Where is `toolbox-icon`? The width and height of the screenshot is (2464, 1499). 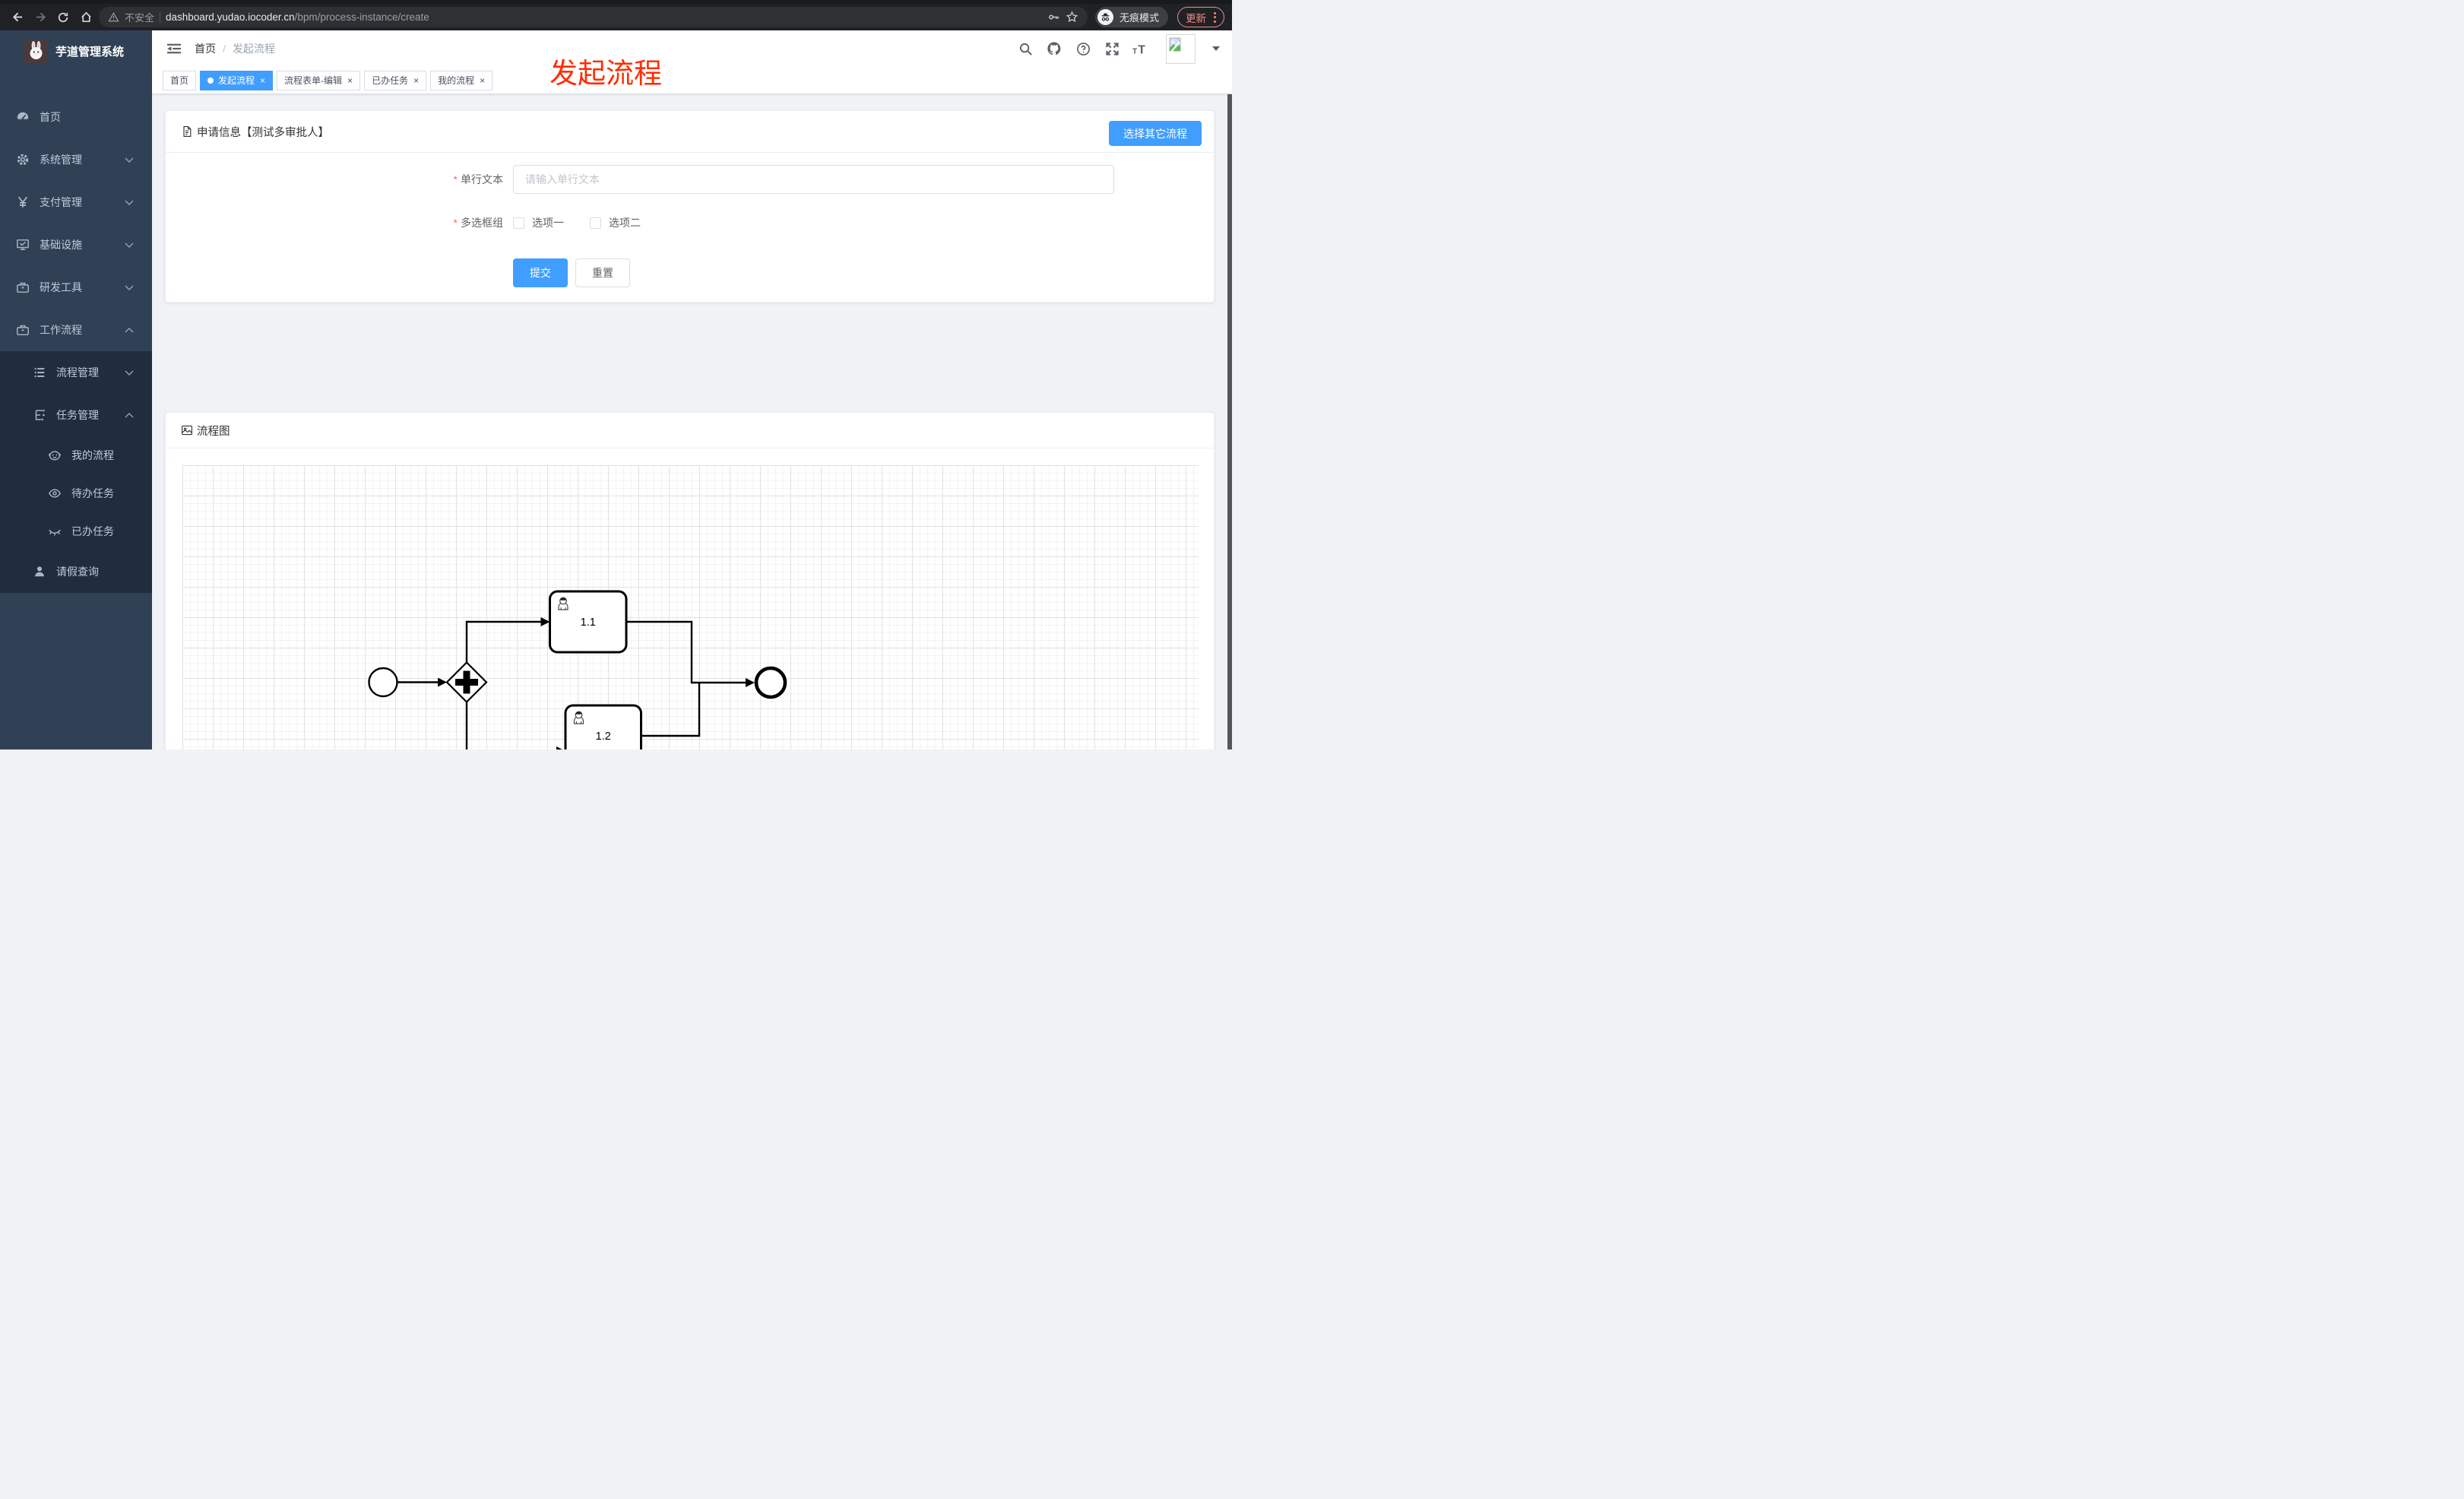
toolbox-icon is located at coordinates (22, 287).